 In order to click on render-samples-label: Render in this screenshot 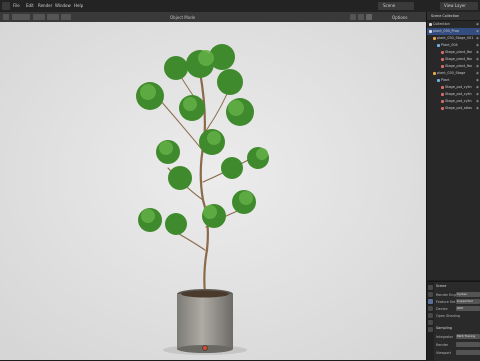, I will do `click(442, 345)`.